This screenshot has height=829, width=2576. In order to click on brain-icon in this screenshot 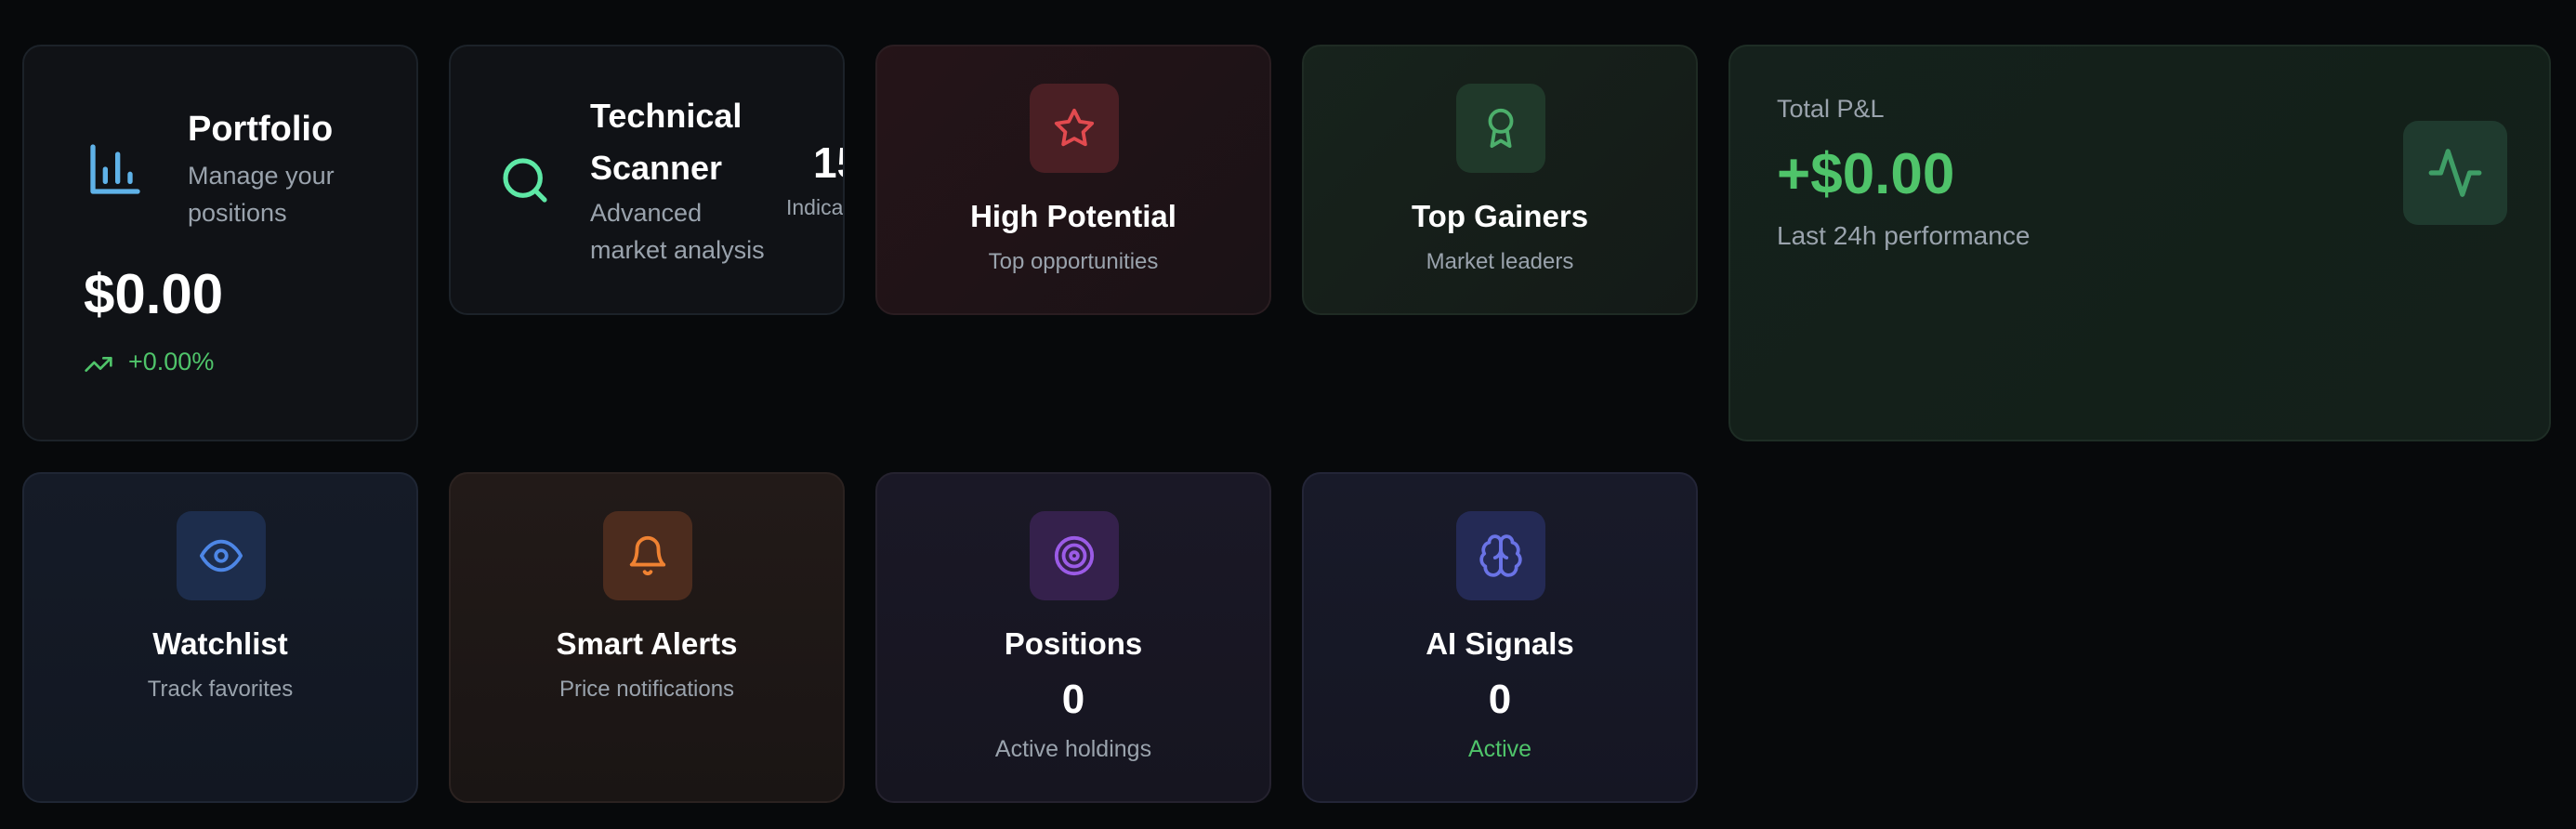, I will do `click(1500, 555)`.